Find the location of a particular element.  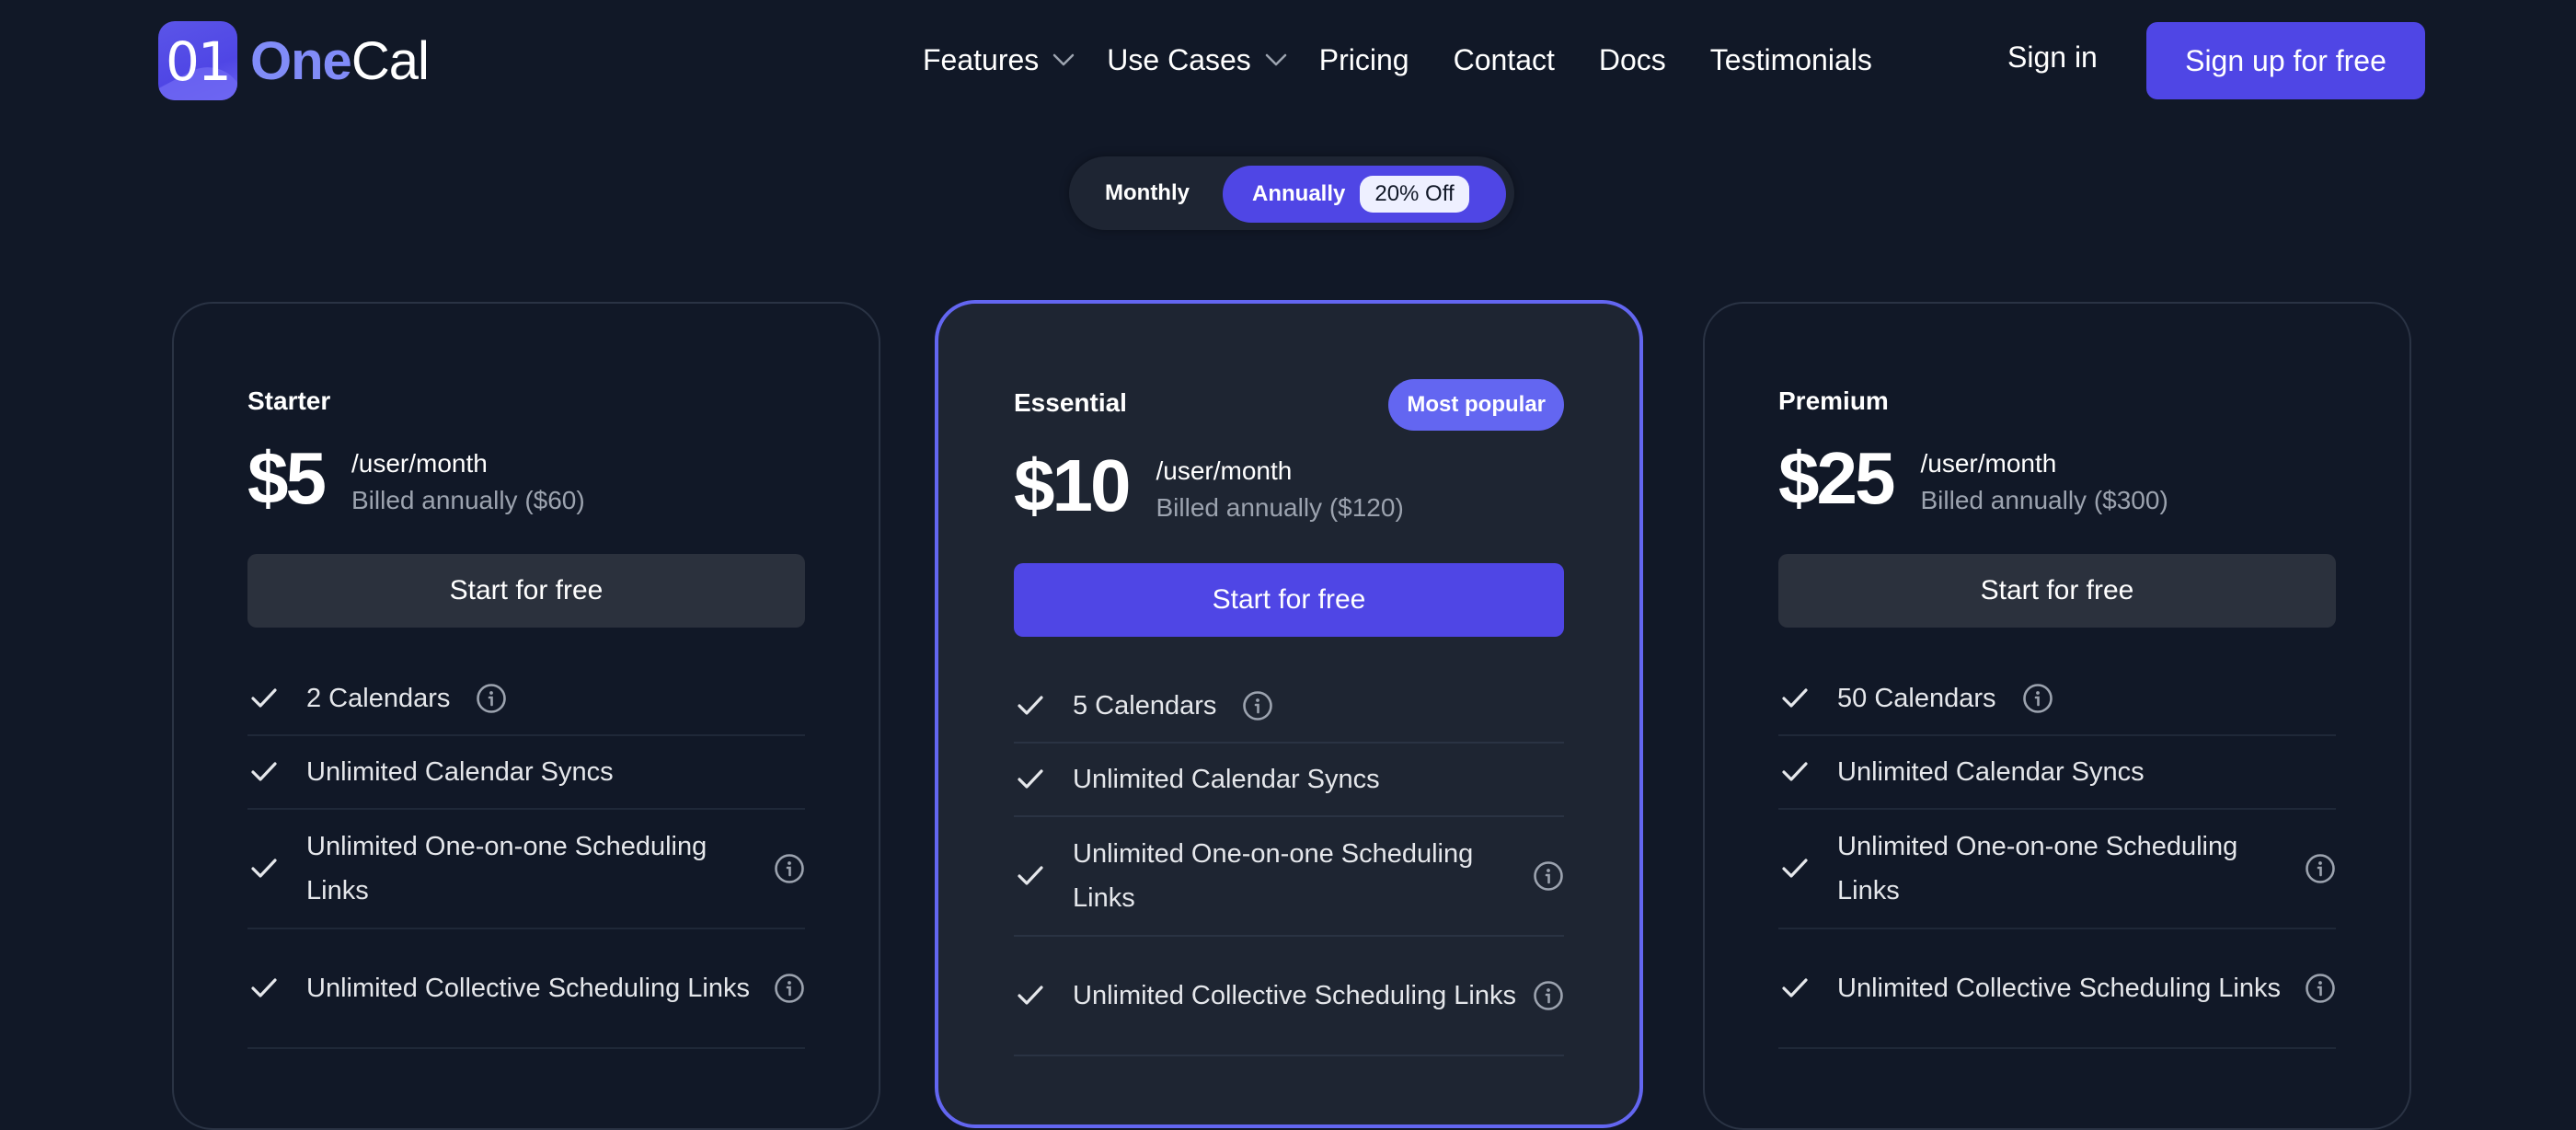

price-row: $25 /user/month Billed annually ($300) is located at coordinates (1973, 478).